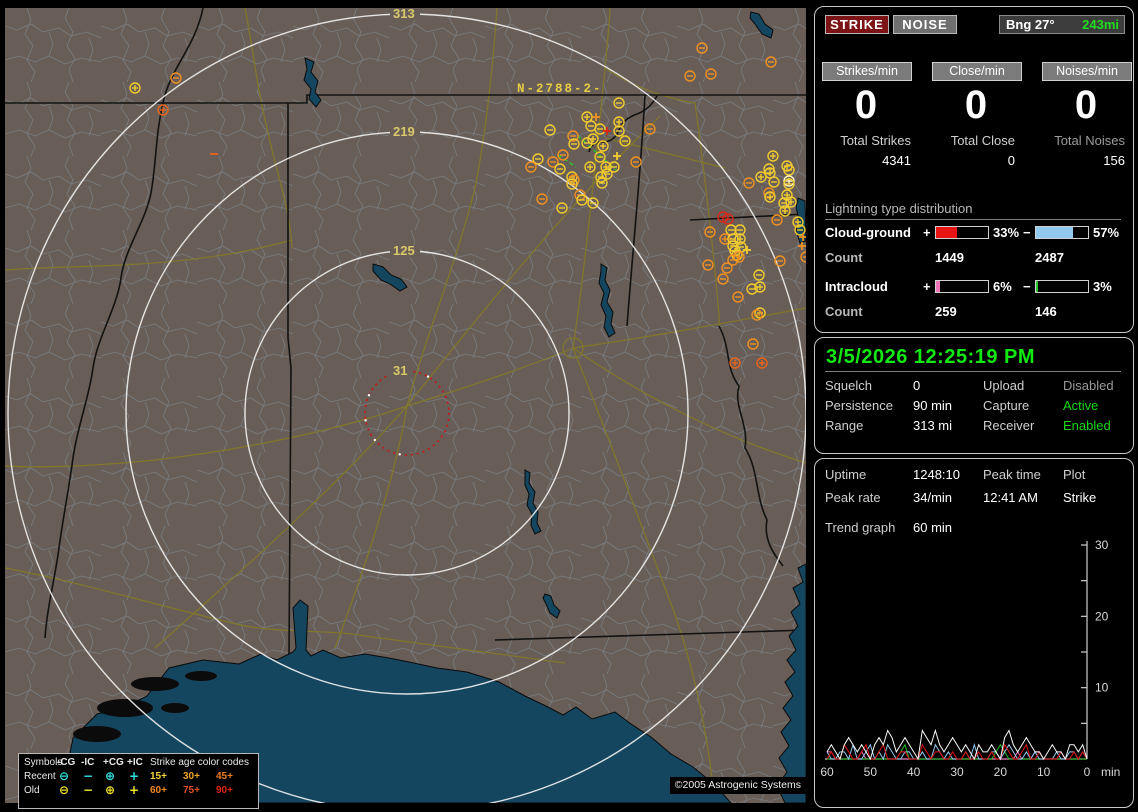  Describe the element at coordinates (1030, 24) in the screenshot. I see `bearing-label: Bng 27°` at that location.